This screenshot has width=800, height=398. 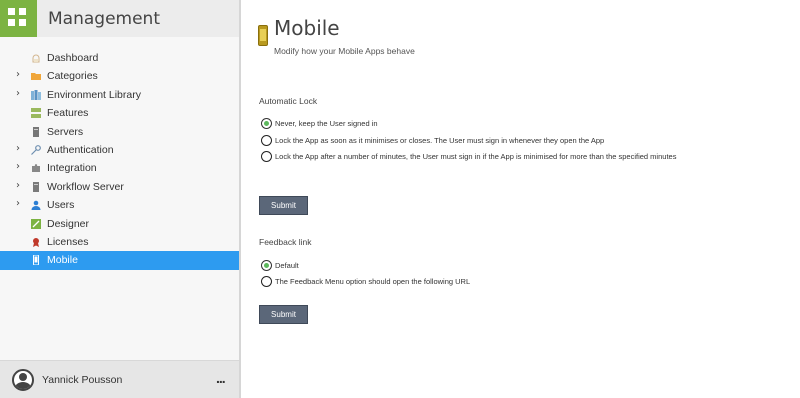 What do you see at coordinates (119, 150) in the screenshot?
I see `sidebar-item-authentication: › Authentication` at bounding box center [119, 150].